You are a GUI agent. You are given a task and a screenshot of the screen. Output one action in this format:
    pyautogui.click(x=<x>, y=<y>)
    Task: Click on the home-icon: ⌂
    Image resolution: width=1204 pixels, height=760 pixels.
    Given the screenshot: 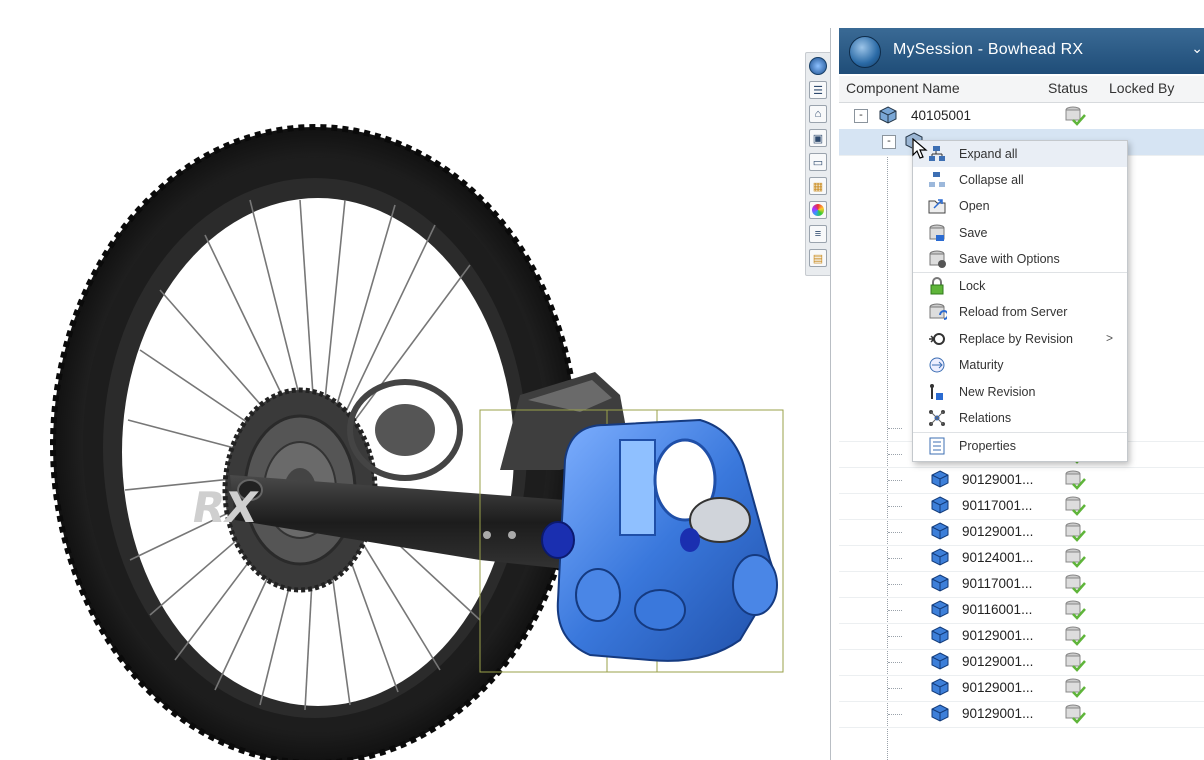 What is the action you would take?
    pyautogui.click(x=818, y=114)
    